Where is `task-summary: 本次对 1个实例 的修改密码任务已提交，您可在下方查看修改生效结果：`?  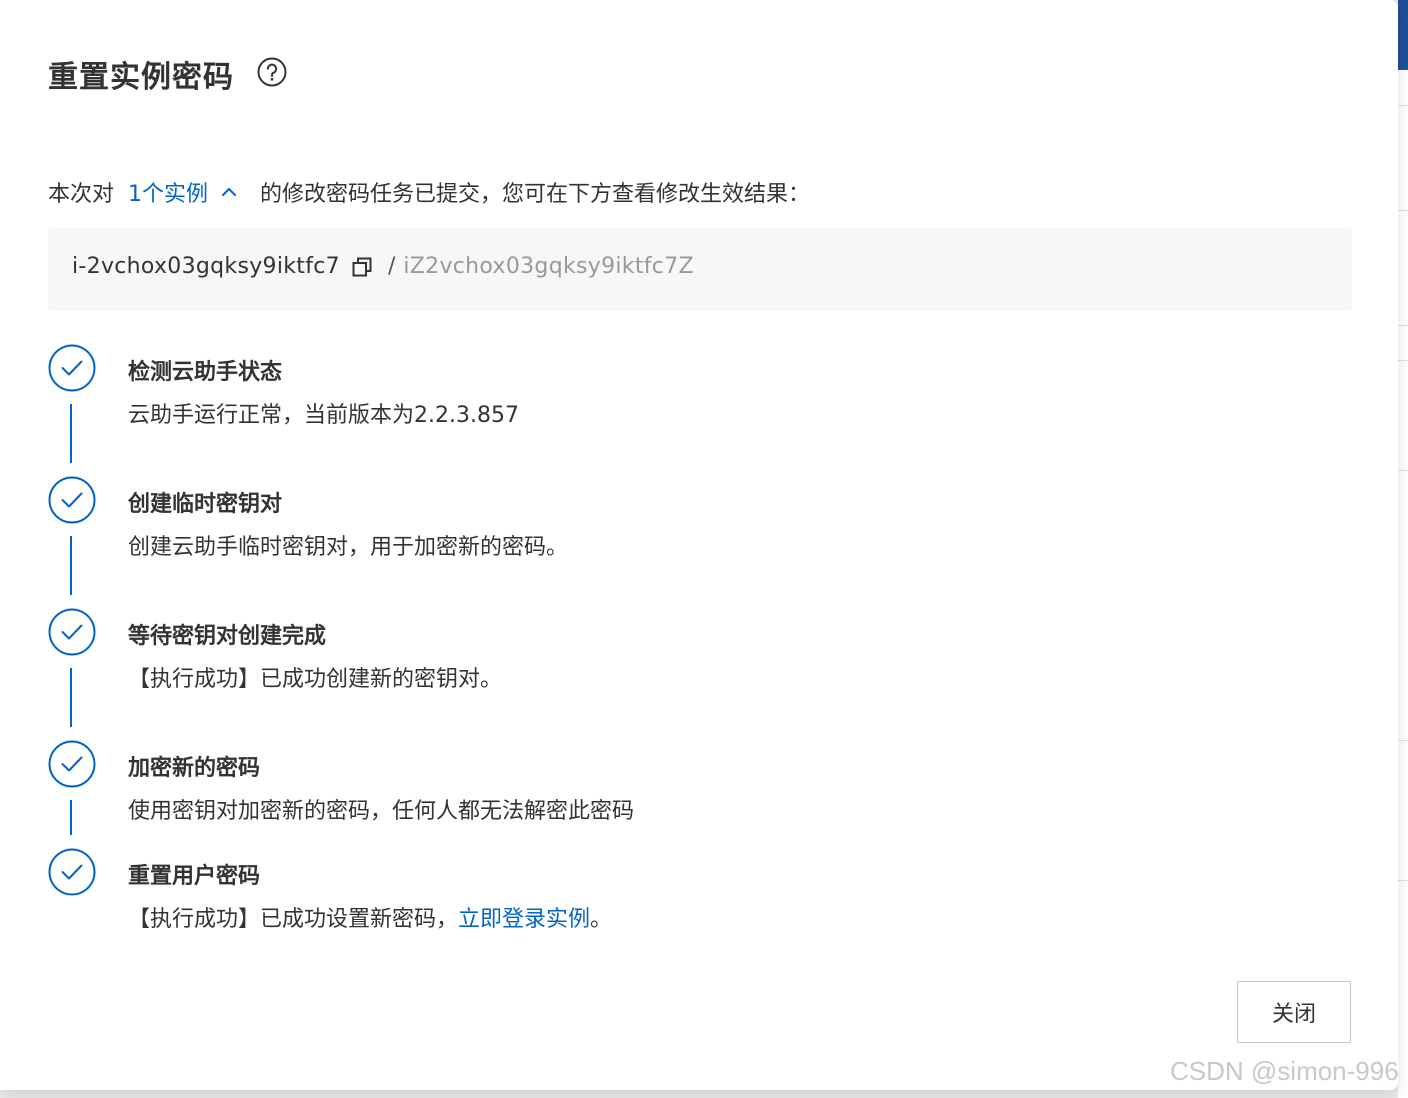 task-summary: 本次对 1个实例 的修改密码任务已提交，您可在下方查看修改生效结果： is located at coordinates (429, 192).